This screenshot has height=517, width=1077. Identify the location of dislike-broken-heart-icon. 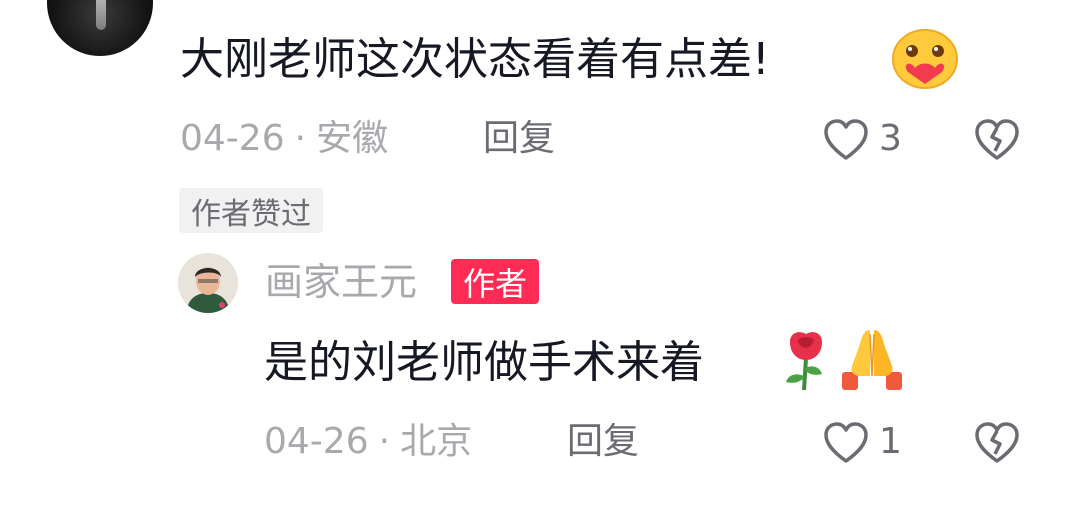
(997, 140).